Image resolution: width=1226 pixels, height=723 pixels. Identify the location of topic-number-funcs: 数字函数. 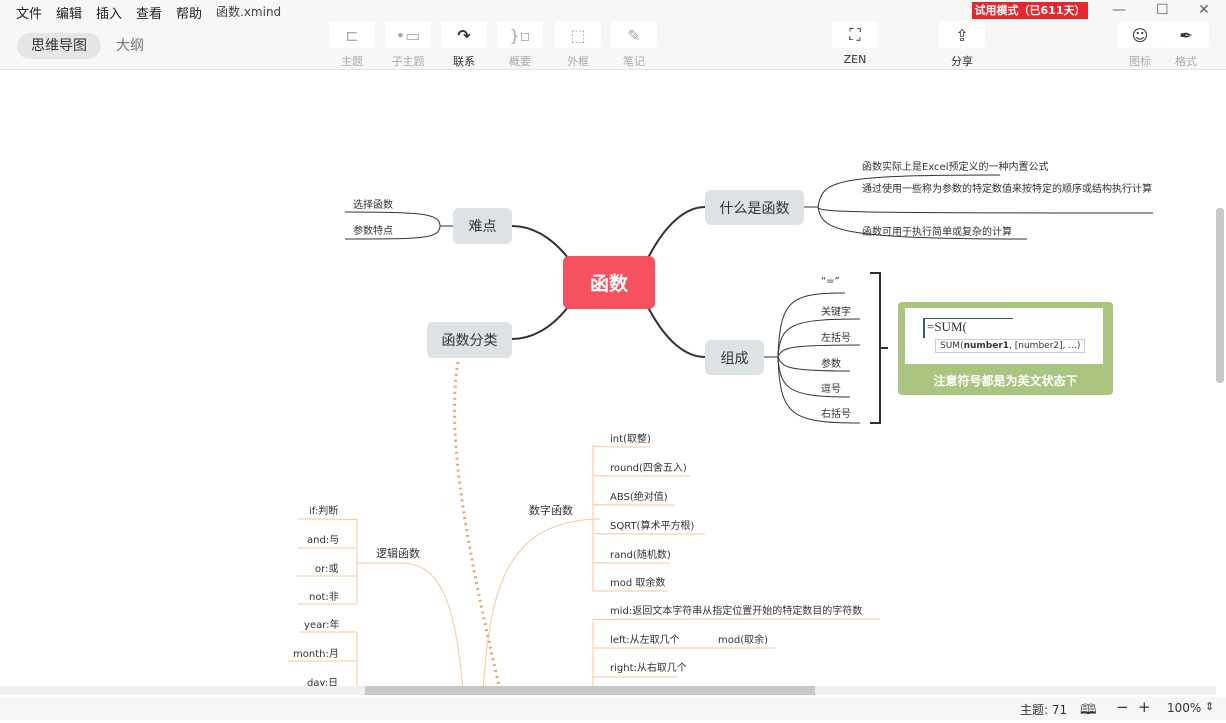
(551, 510).